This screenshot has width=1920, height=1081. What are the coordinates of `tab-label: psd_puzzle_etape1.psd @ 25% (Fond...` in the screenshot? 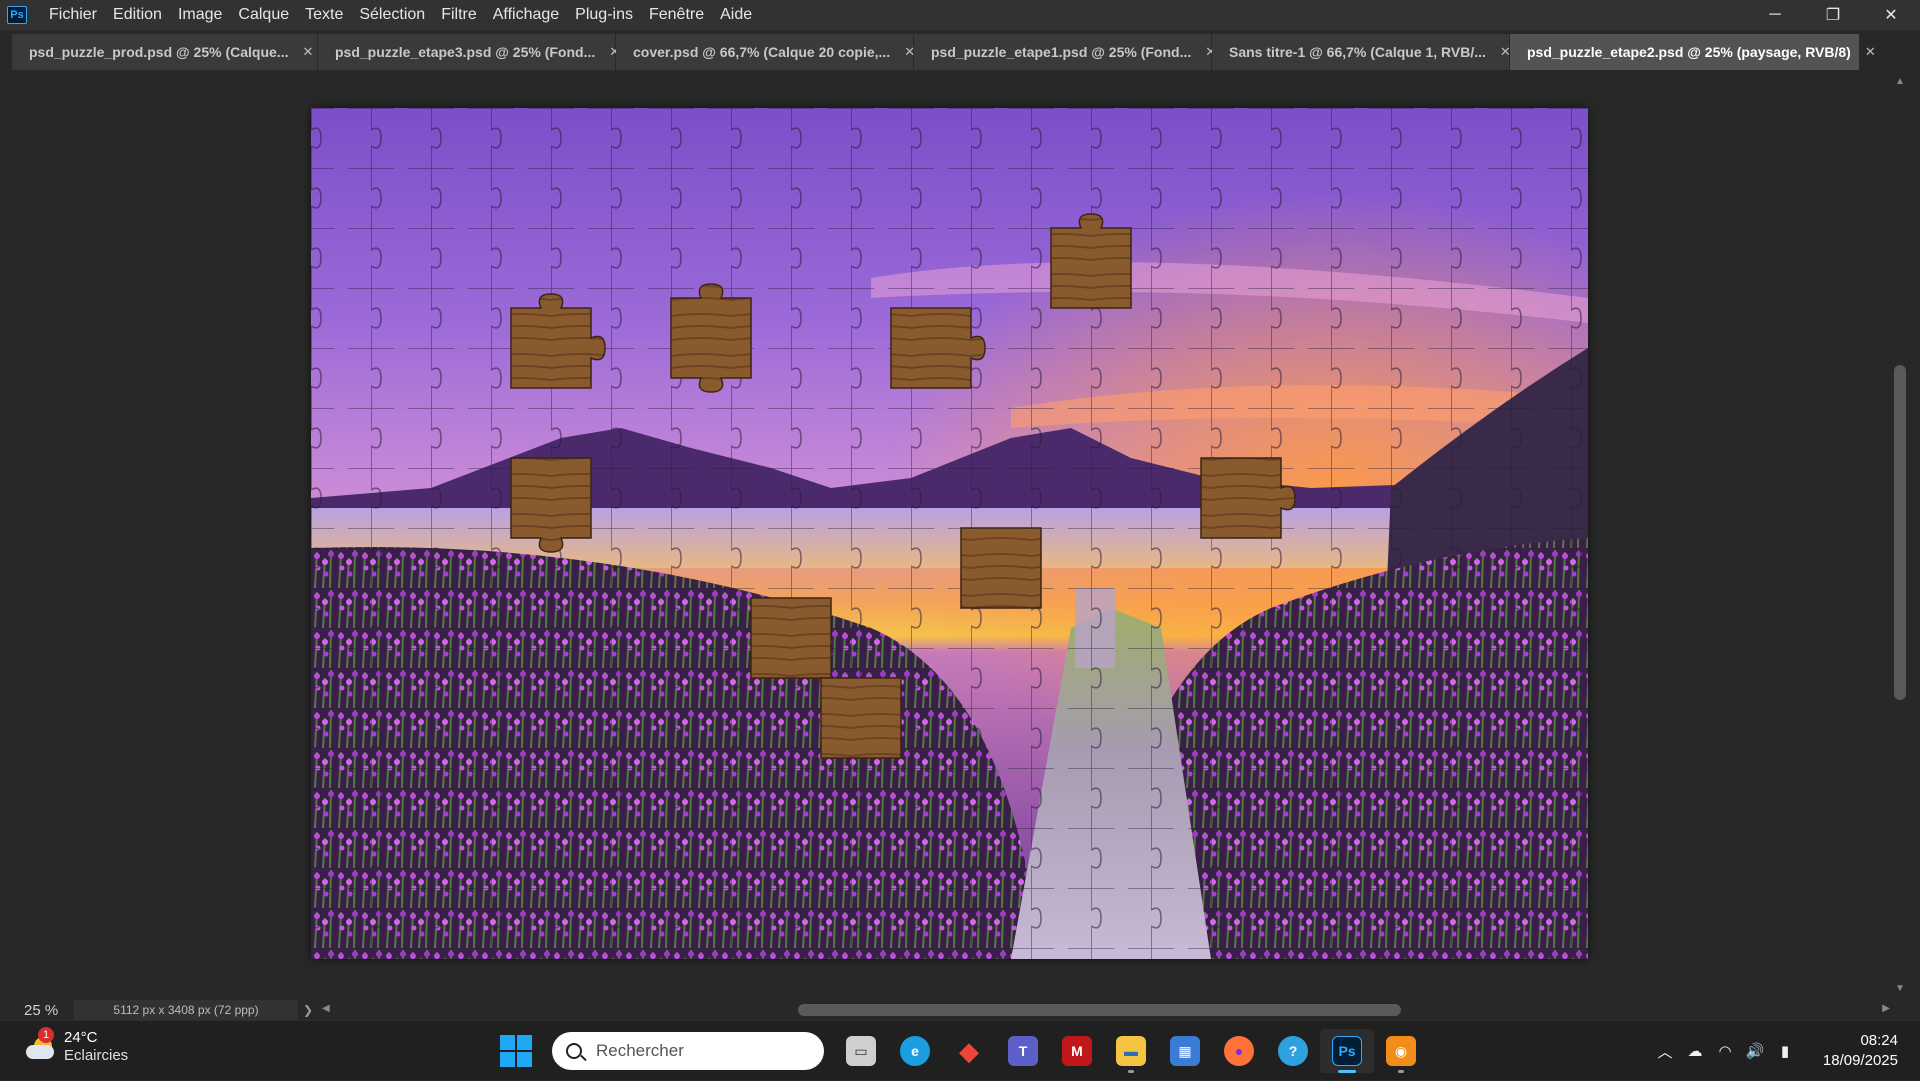 It's located at (1061, 52).